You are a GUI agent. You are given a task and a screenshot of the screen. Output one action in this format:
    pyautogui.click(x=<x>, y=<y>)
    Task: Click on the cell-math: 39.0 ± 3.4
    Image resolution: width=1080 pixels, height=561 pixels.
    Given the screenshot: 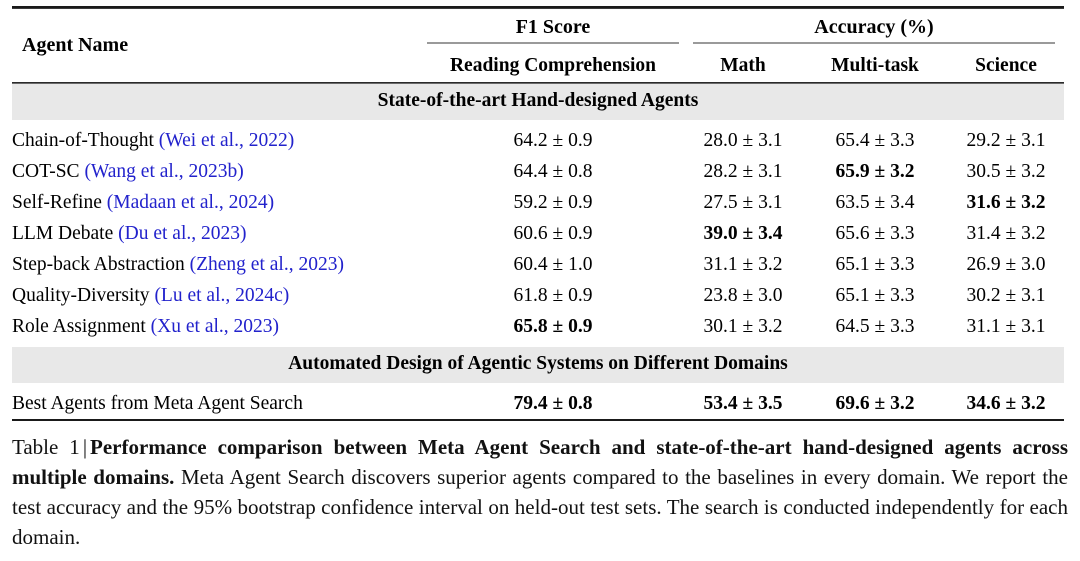 What is the action you would take?
    pyautogui.click(x=743, y=233)
    